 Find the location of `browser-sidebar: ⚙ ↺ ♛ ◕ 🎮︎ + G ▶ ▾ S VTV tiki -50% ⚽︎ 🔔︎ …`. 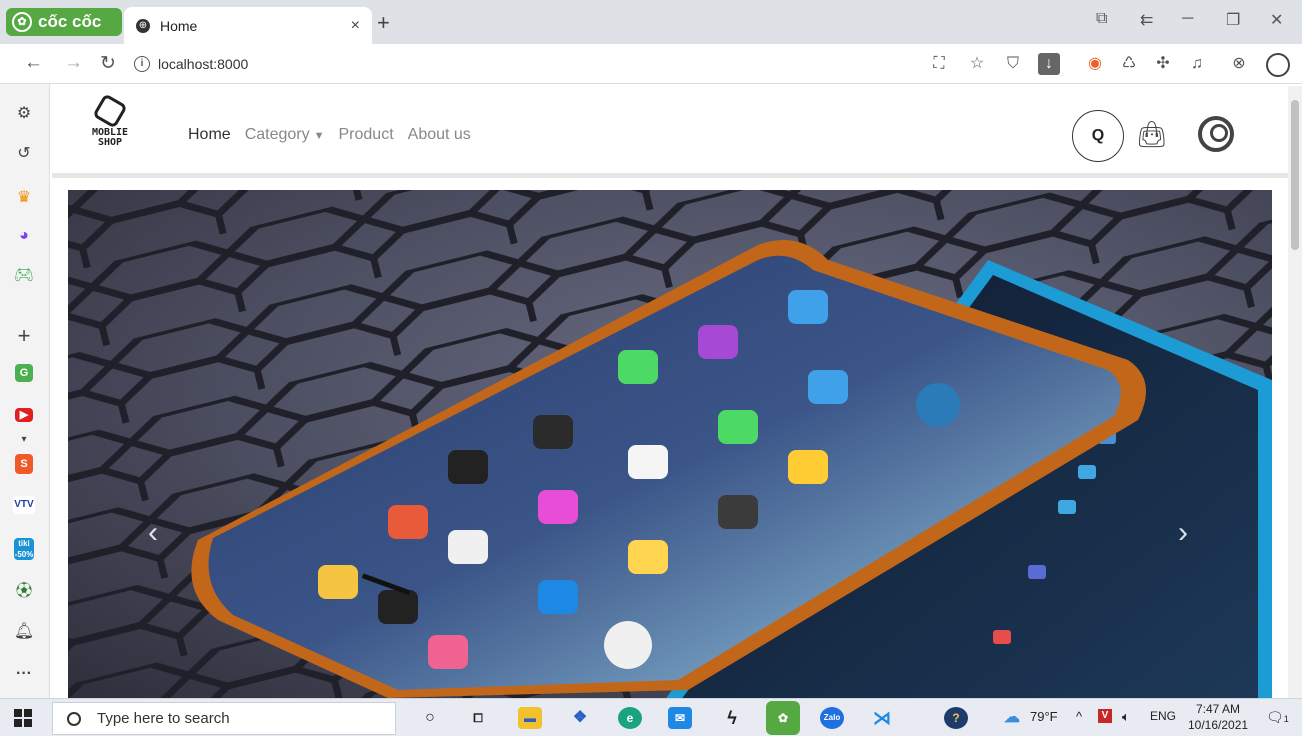

browser-sidebar: ⚙ ↺ ♛ ◕ 🎮︎ + G ▶ ▾ S VTV tiki -50% ⚽︎ 🔔︎ … is located at coordinates (25, 391).